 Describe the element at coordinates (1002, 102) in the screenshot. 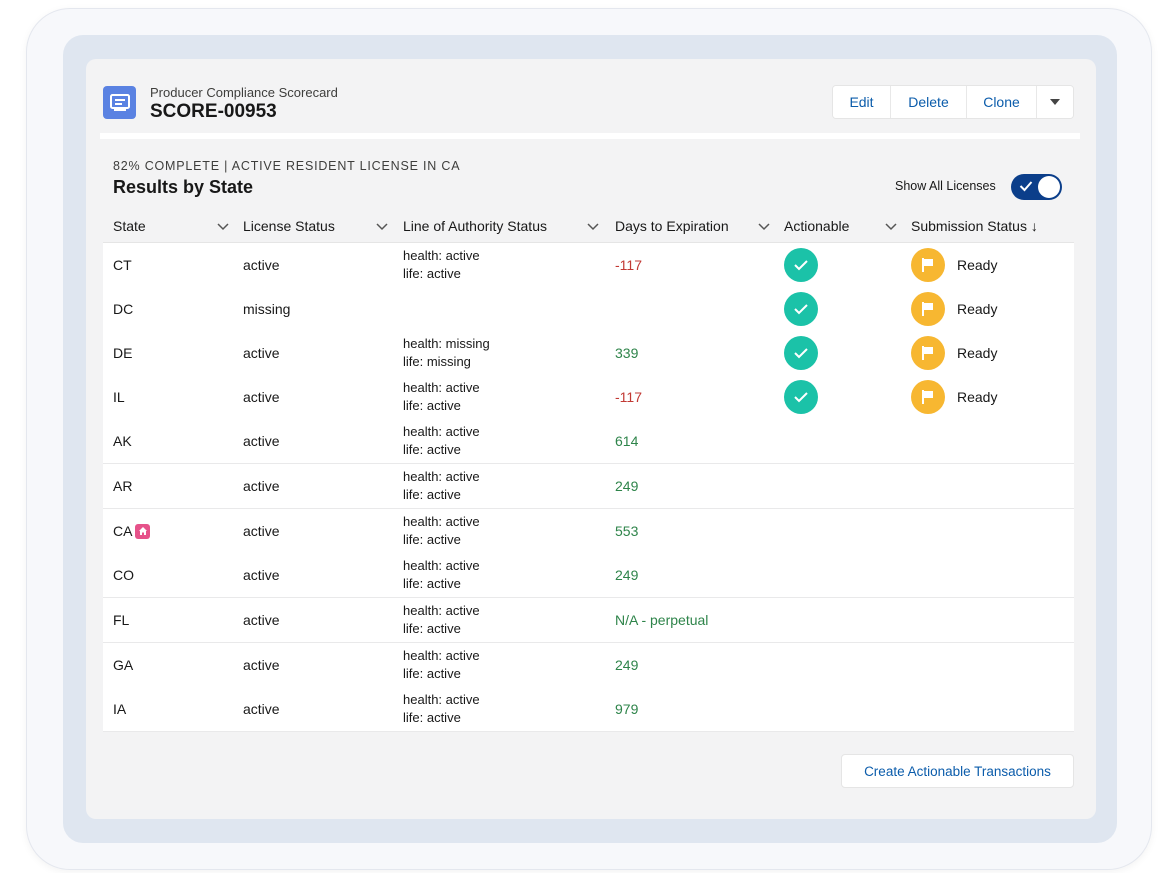

I see `clone-button: Clone` at that location.